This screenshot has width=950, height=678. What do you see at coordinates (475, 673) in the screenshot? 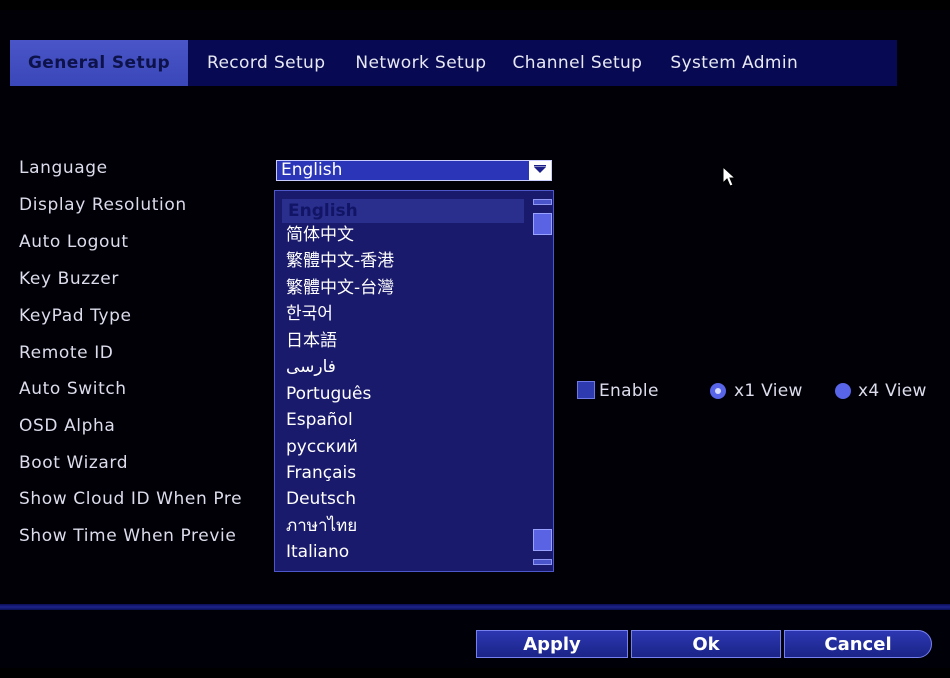
I see `bottom-bezel` at bounding box center [475, 673].